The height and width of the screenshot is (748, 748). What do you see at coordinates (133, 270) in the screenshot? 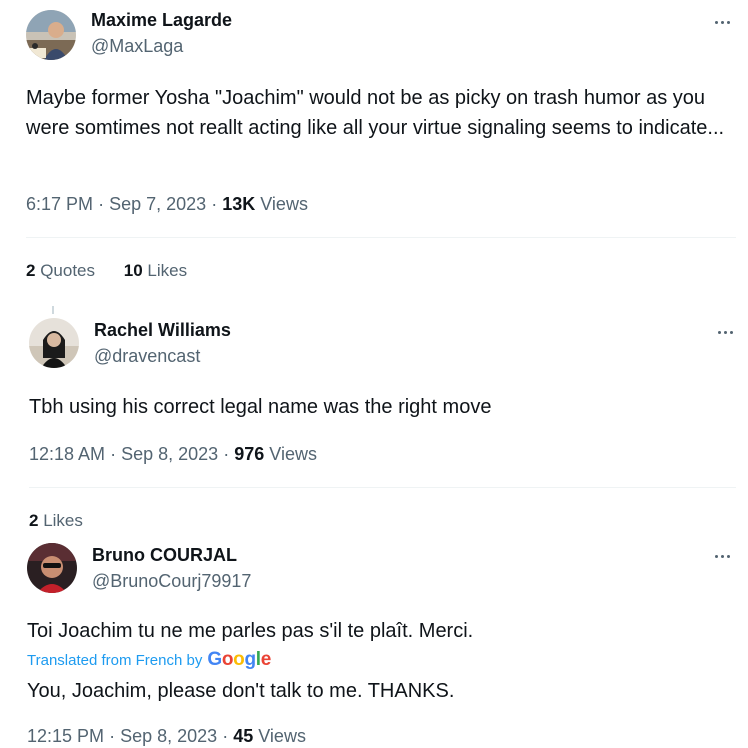
I see `likes-count: 10` at bounding box center [133, 270].